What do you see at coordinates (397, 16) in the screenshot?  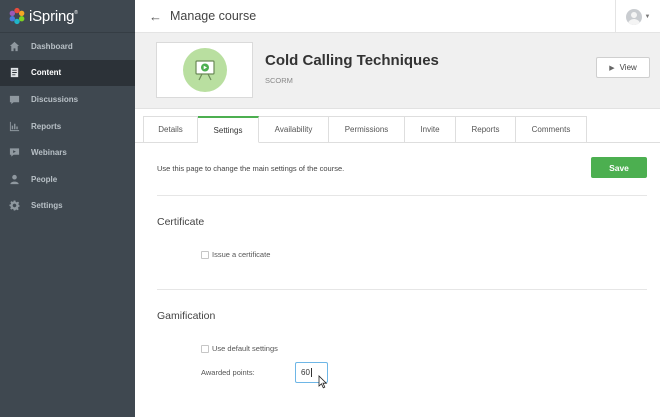 I see `top-bar: ← Manage course ▼` at bounding box center [397, 16].